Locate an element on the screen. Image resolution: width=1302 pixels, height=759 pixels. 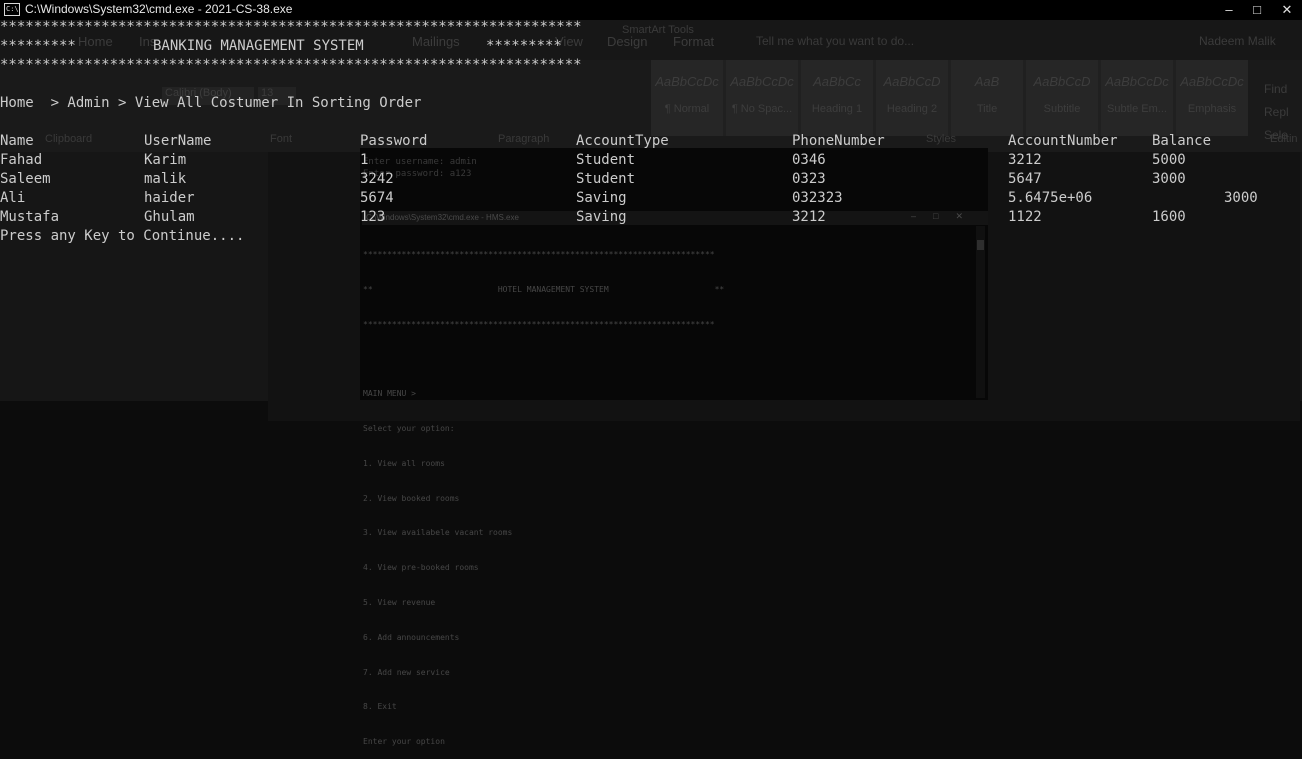
smartart-tools-label: SmartArt Tools is located at coordinates (658, 30).